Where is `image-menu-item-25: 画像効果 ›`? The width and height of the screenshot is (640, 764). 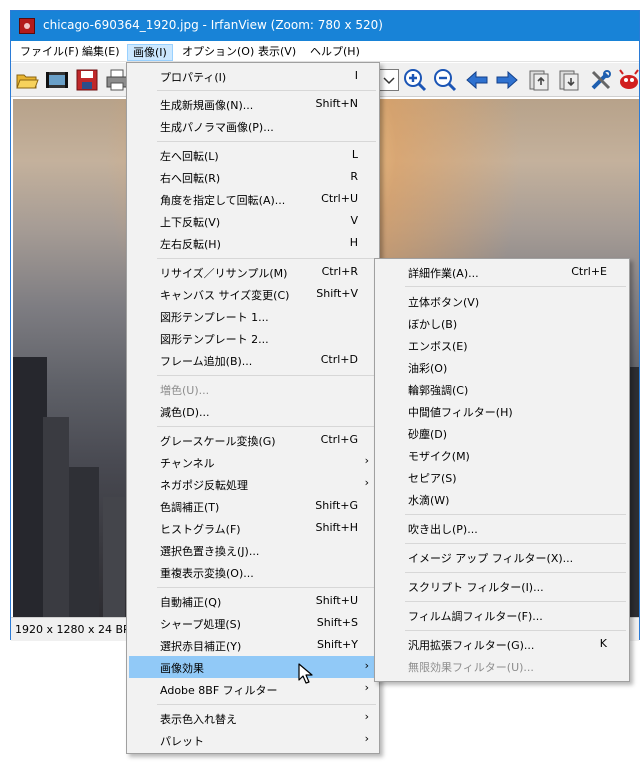
image-menu-item-25: 画像効果 › is located at coordinates (253, 667).